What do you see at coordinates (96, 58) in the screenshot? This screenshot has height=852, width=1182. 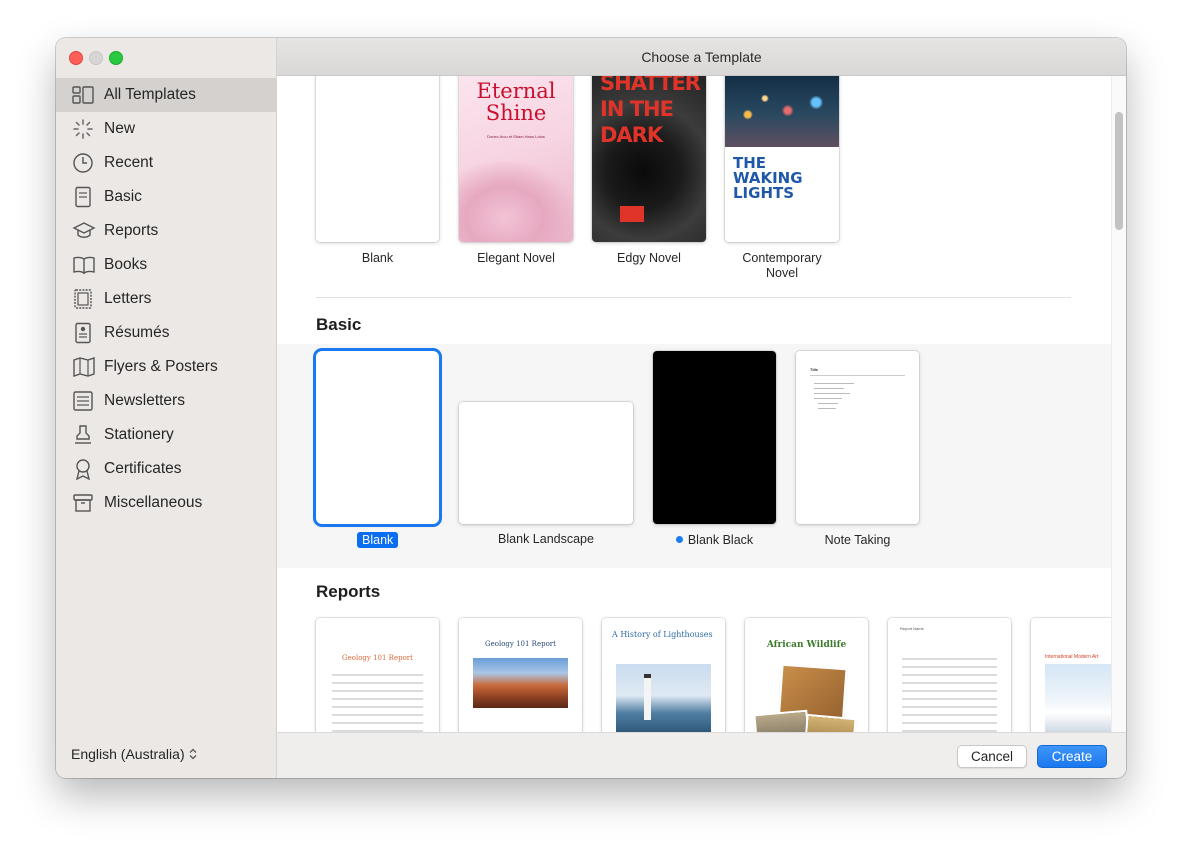 I see `minimize-window-button` at bounding box center [96, 58].